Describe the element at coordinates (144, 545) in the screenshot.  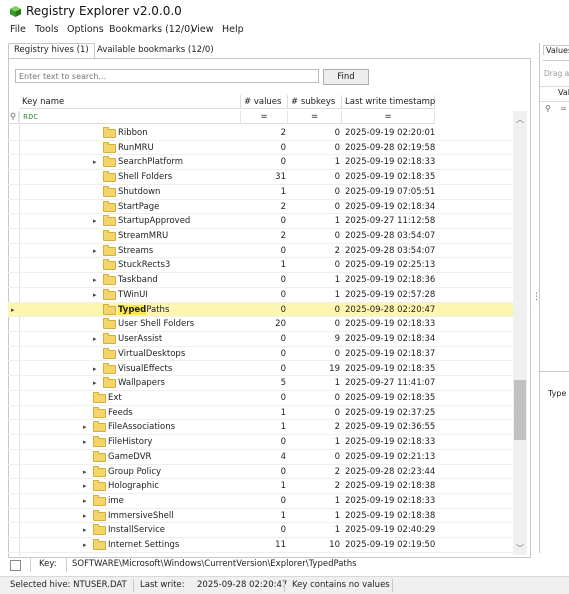
I see `row-key-name: Internet Settings` at that location.